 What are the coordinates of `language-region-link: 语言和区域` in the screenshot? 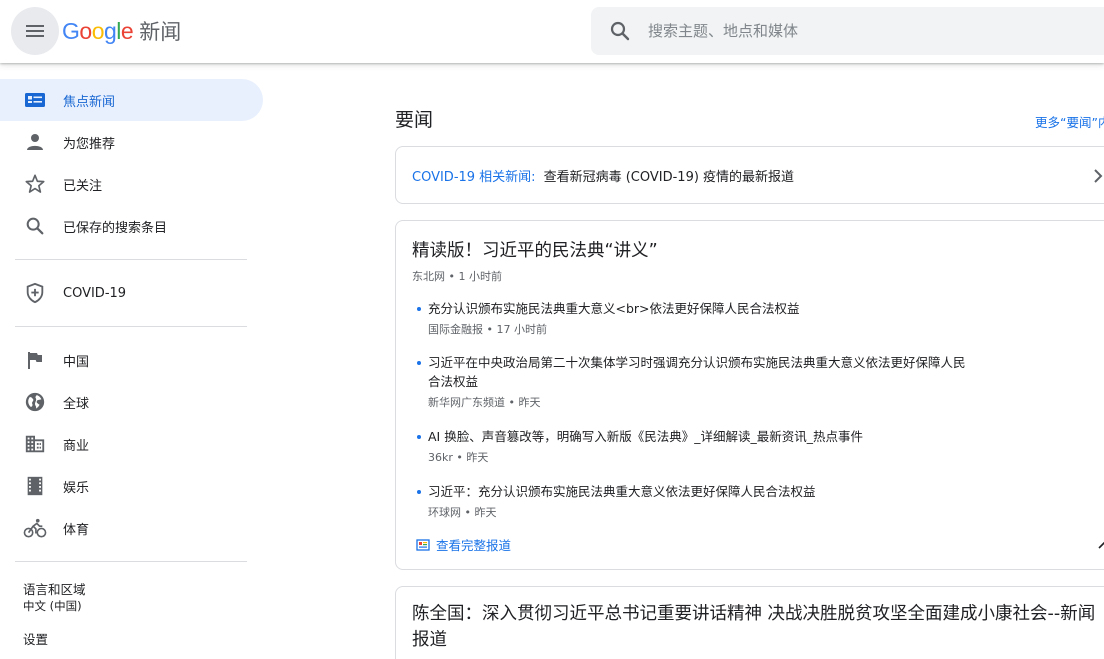 It's located at (54, 588).